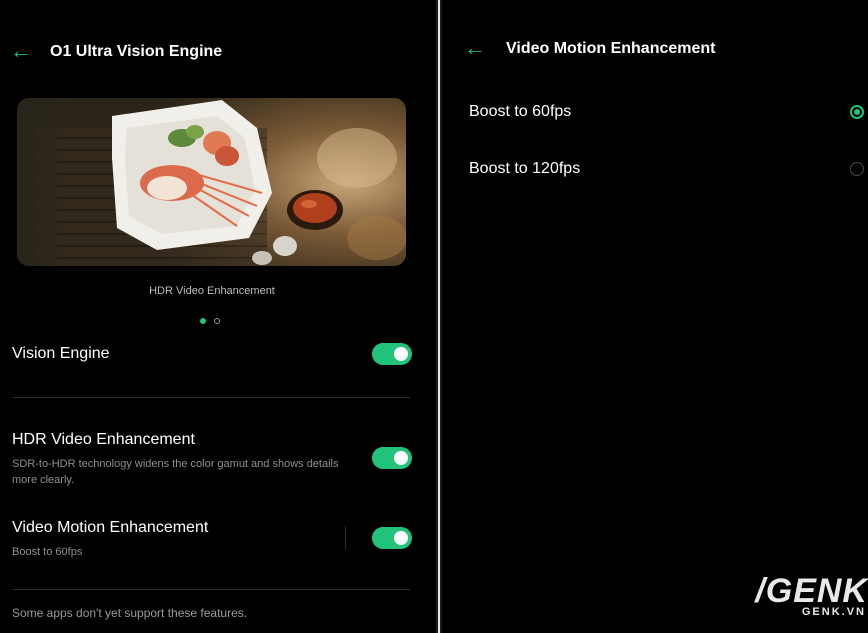 Image resolution: width=868 pixels, height=633 pixels. Describe the element at coordinates (203, 321) in the screenshot. I see `page-dot-active` at that location.